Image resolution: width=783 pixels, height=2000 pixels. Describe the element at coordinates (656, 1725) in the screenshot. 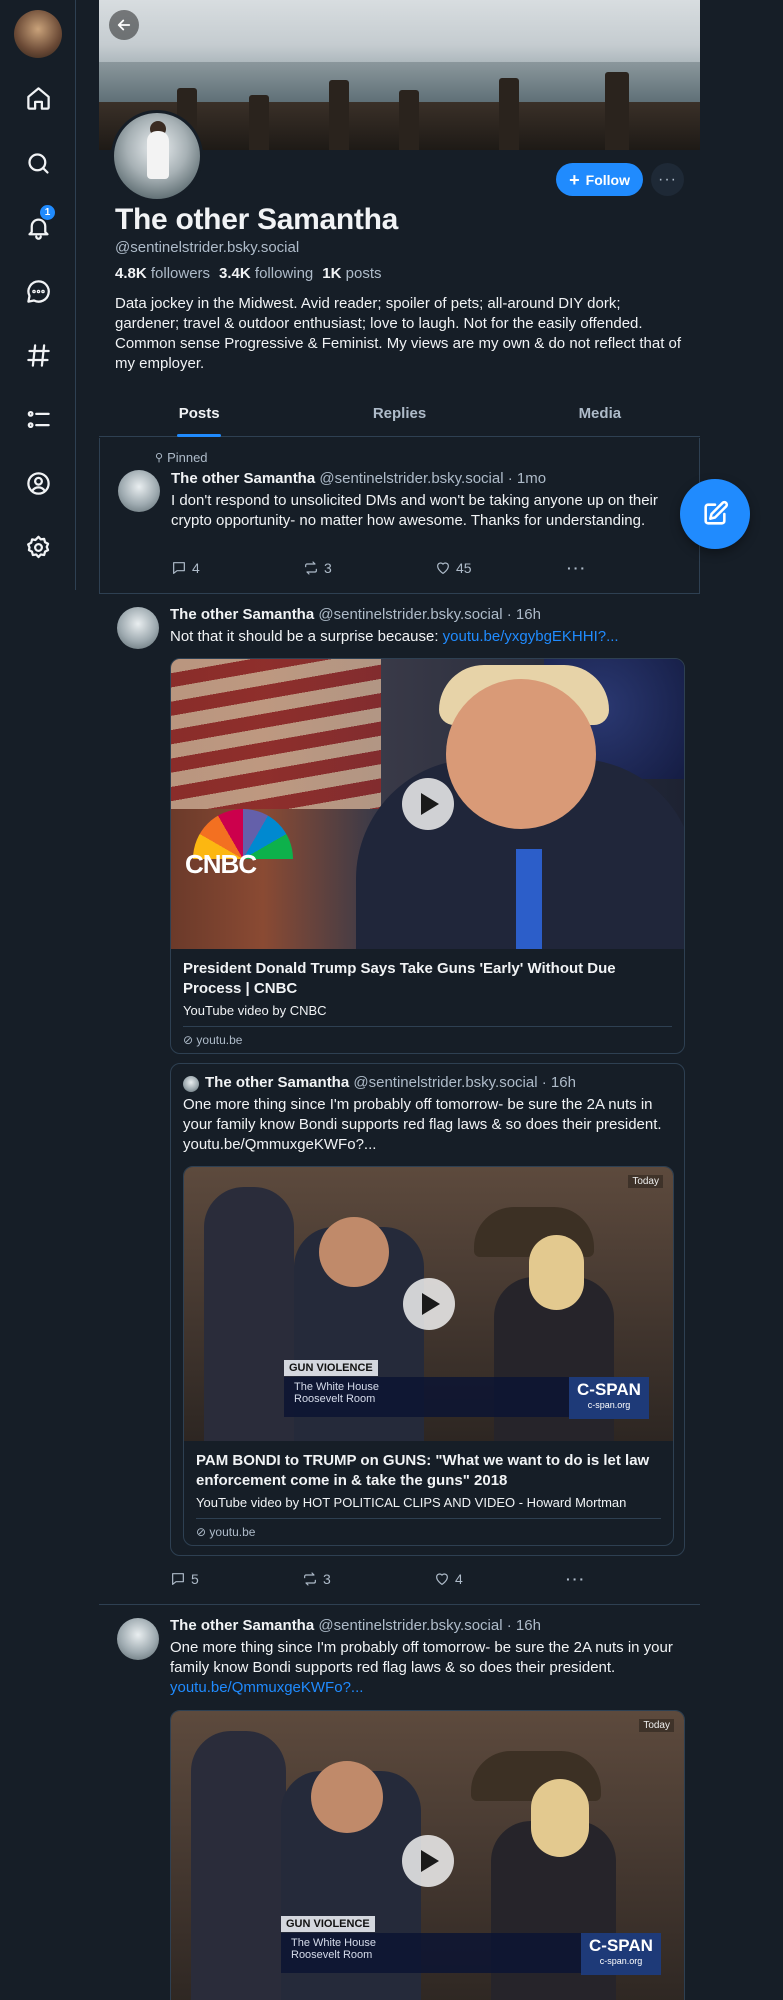

I see `today-label: Today` at that location.